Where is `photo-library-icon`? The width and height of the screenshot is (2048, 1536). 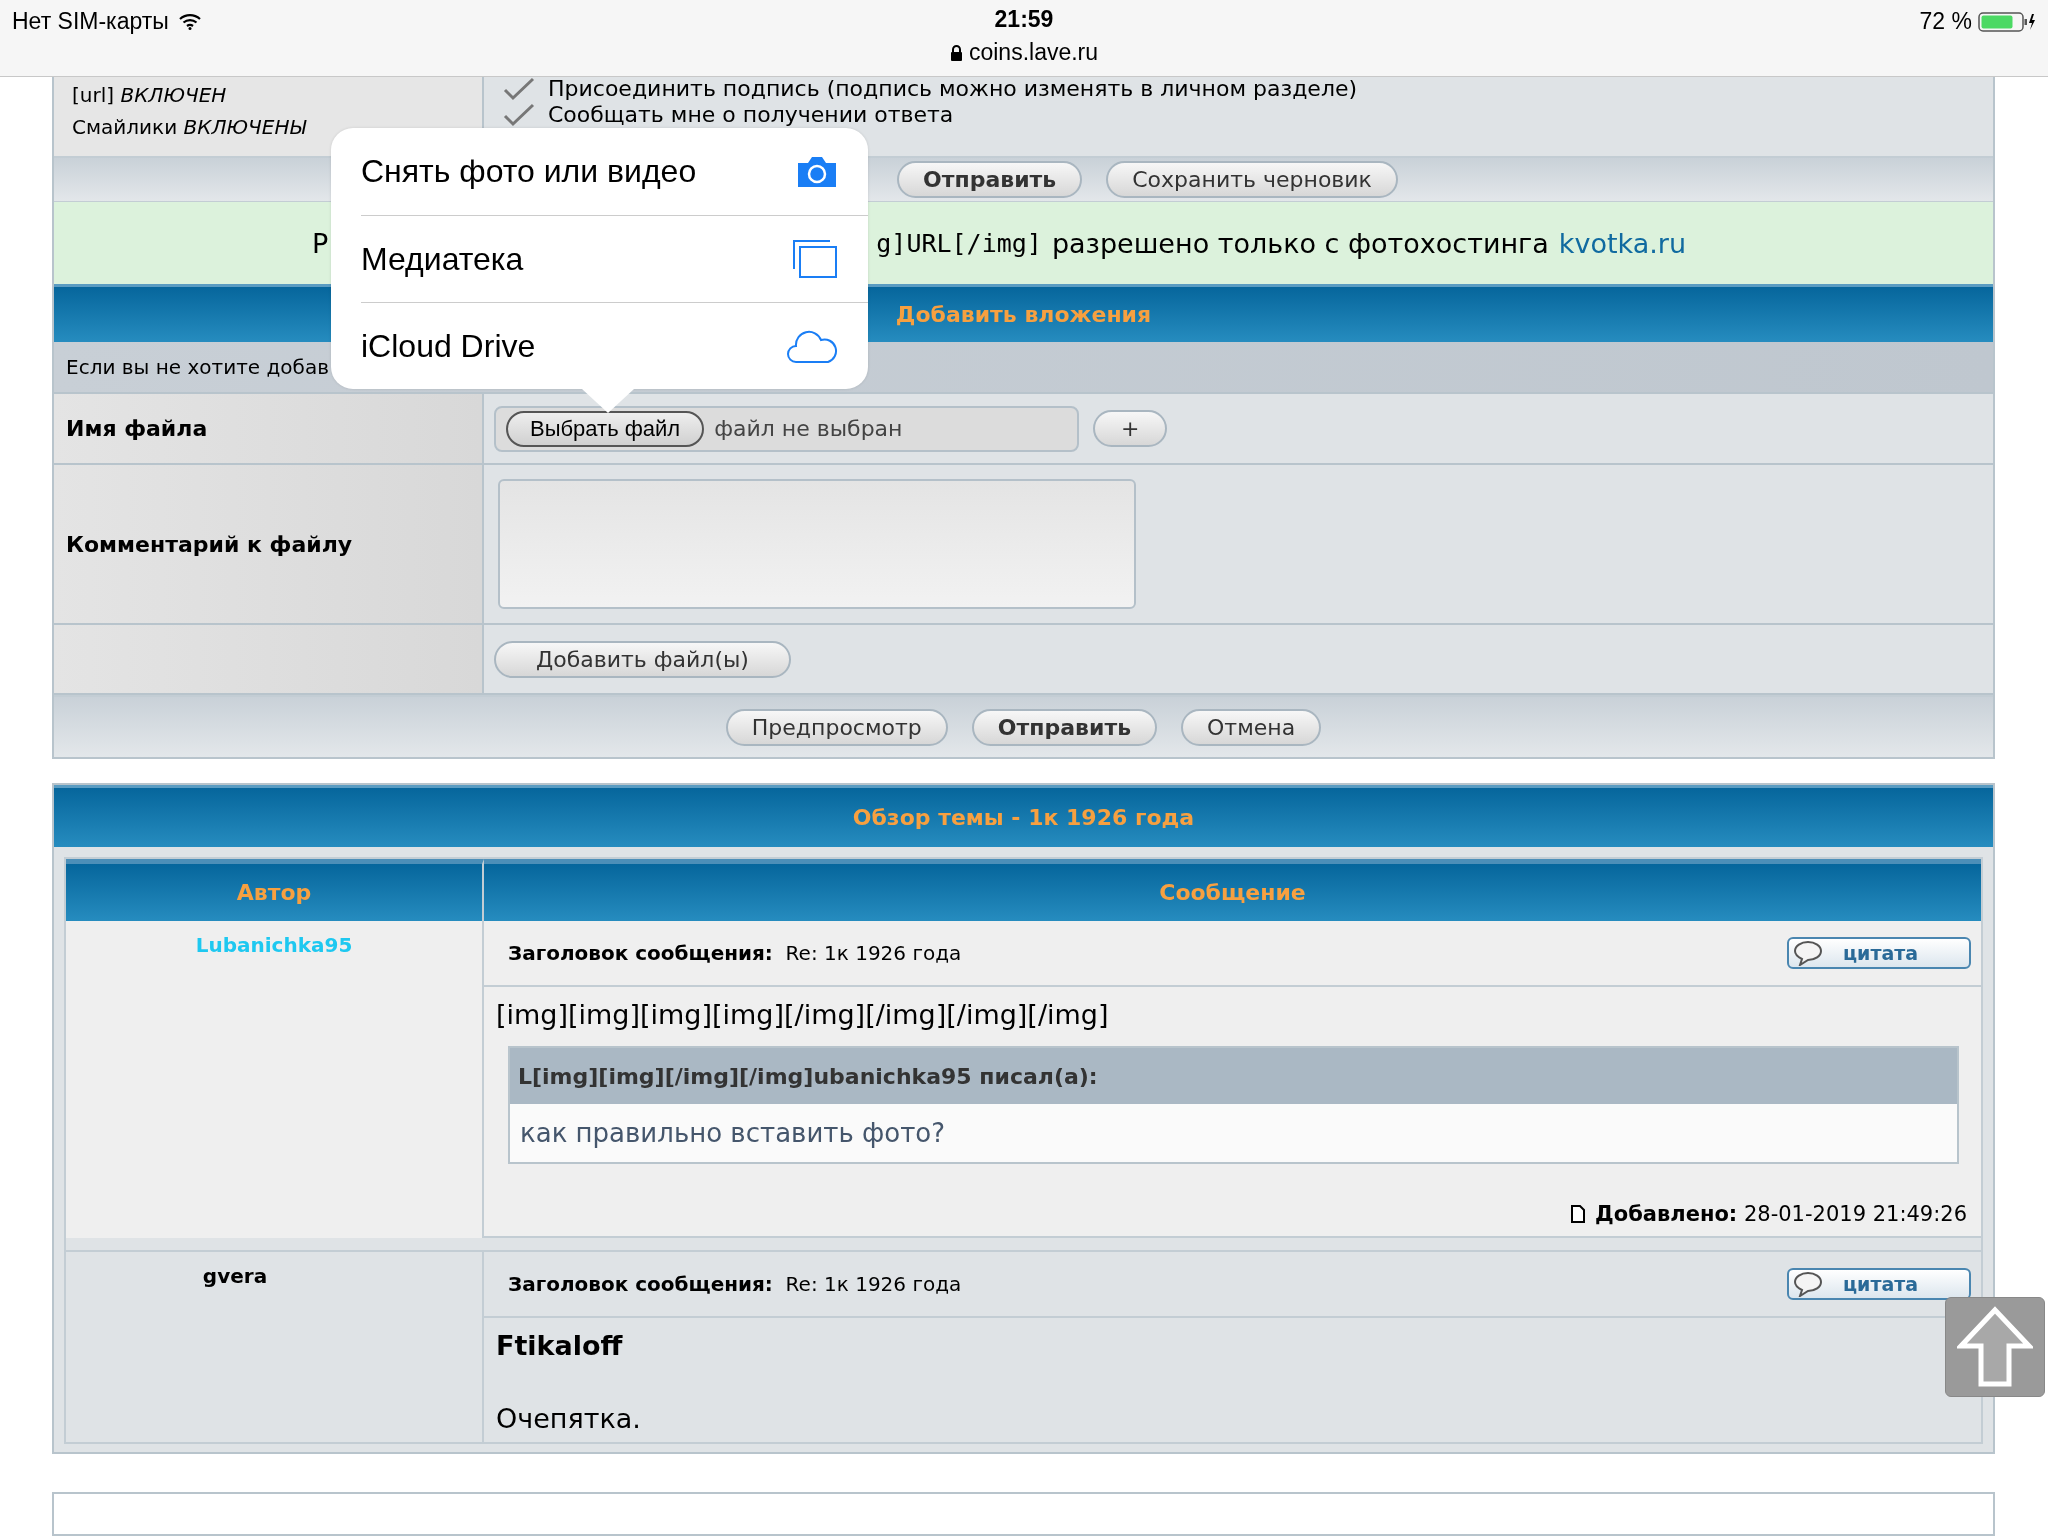
photo-library-icon is located at coordinates (815, 259).